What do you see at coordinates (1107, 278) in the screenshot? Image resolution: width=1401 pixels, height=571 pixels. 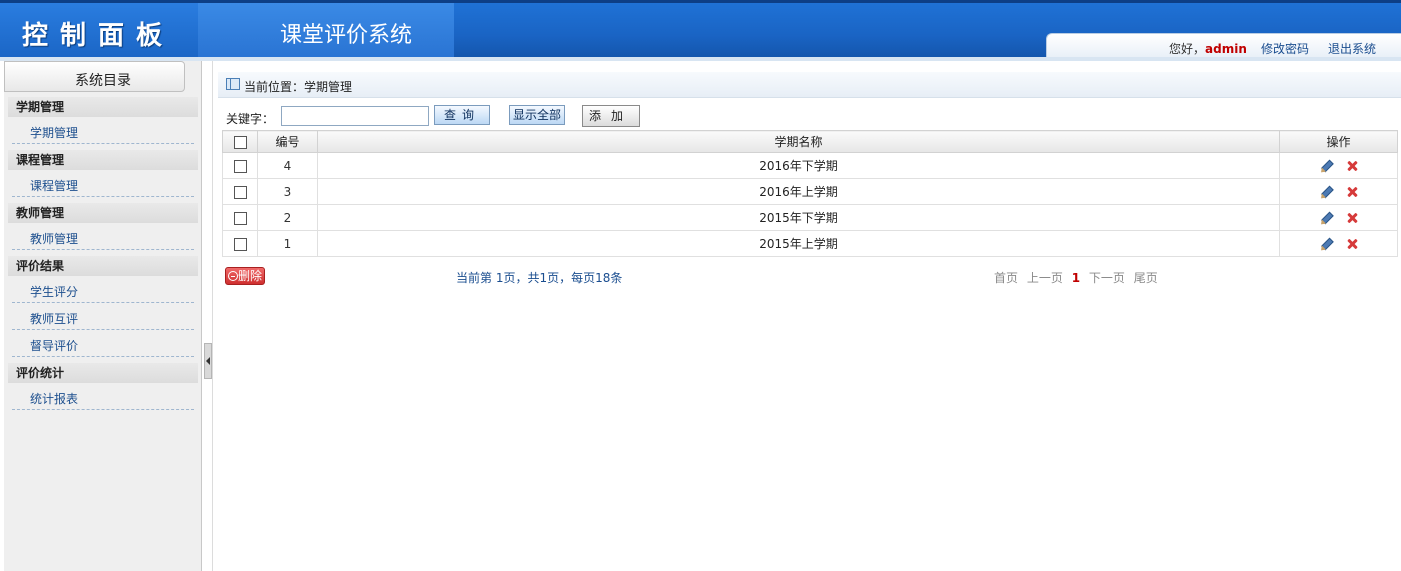 I see `next-page-link: 下一页` at bounding box center [1107, 278].